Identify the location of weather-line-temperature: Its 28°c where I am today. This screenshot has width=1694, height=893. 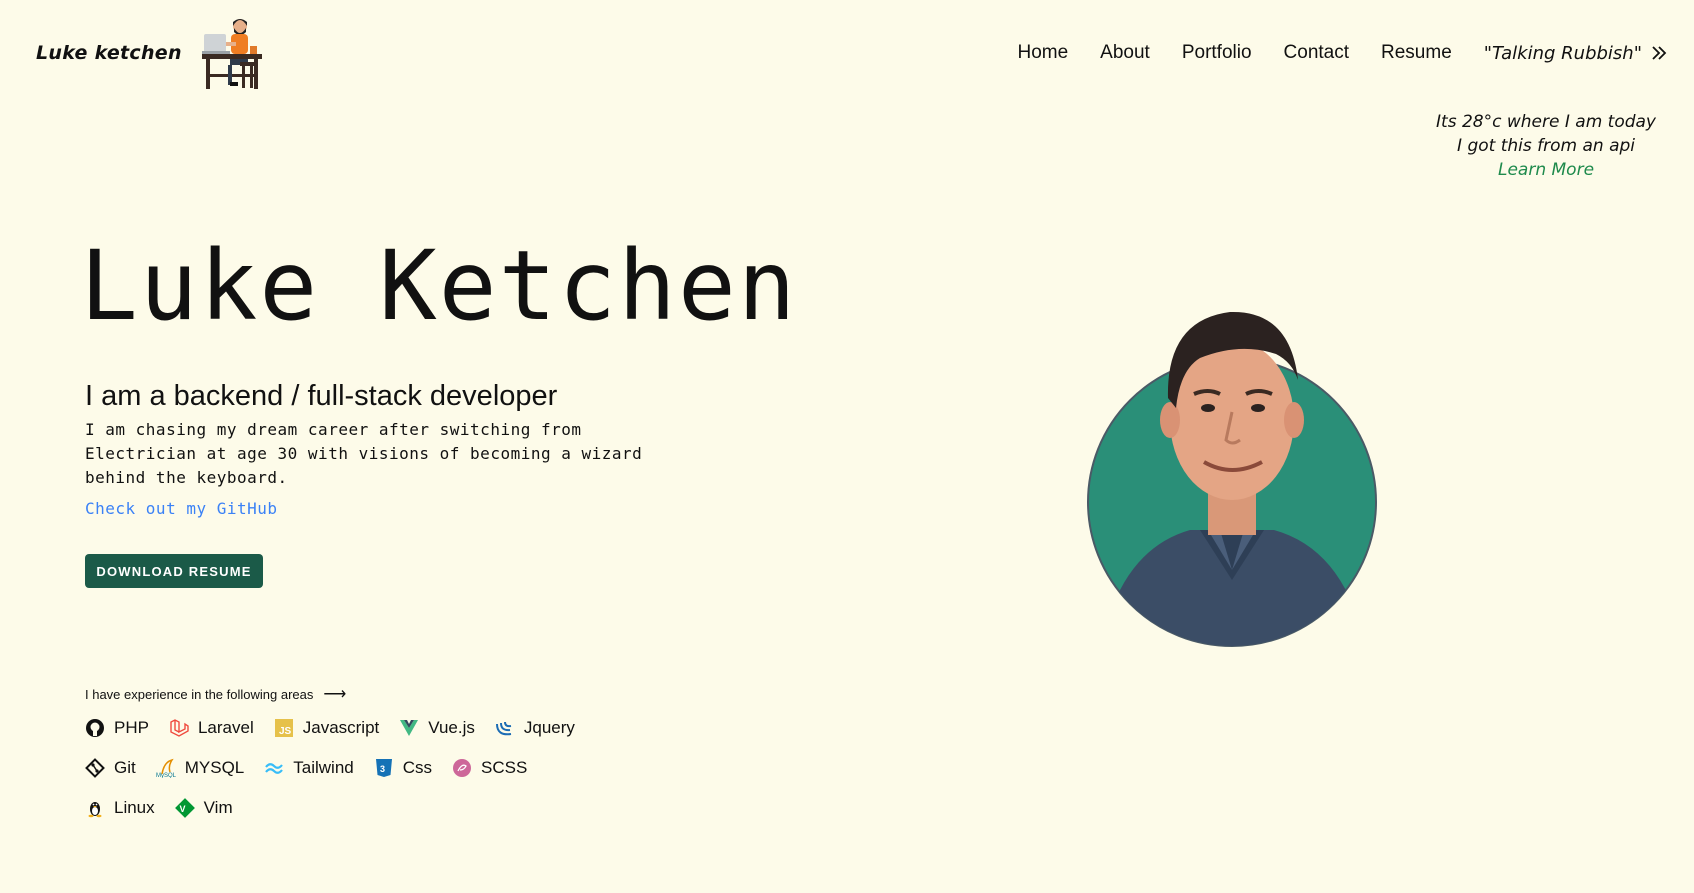
(1546, 122).